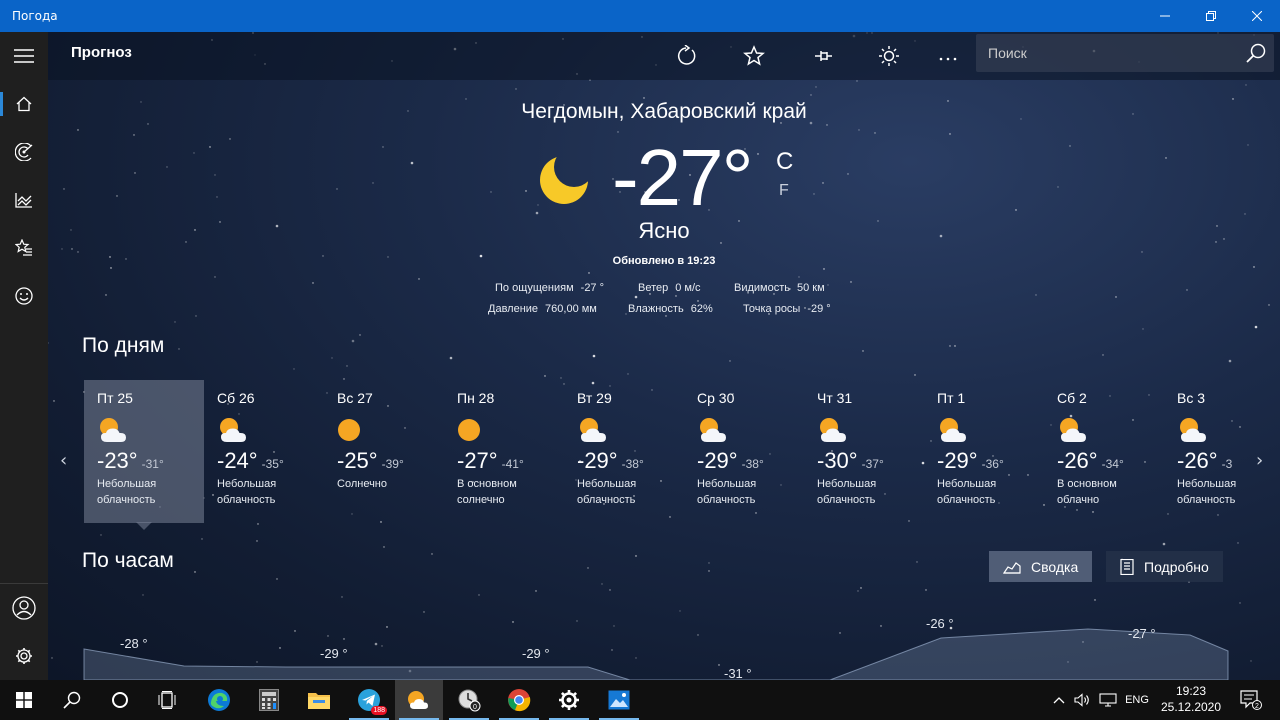 This screenshot has height=720, width=1280. I want to click on wind-value: 0 м/с, so click(688, 288).